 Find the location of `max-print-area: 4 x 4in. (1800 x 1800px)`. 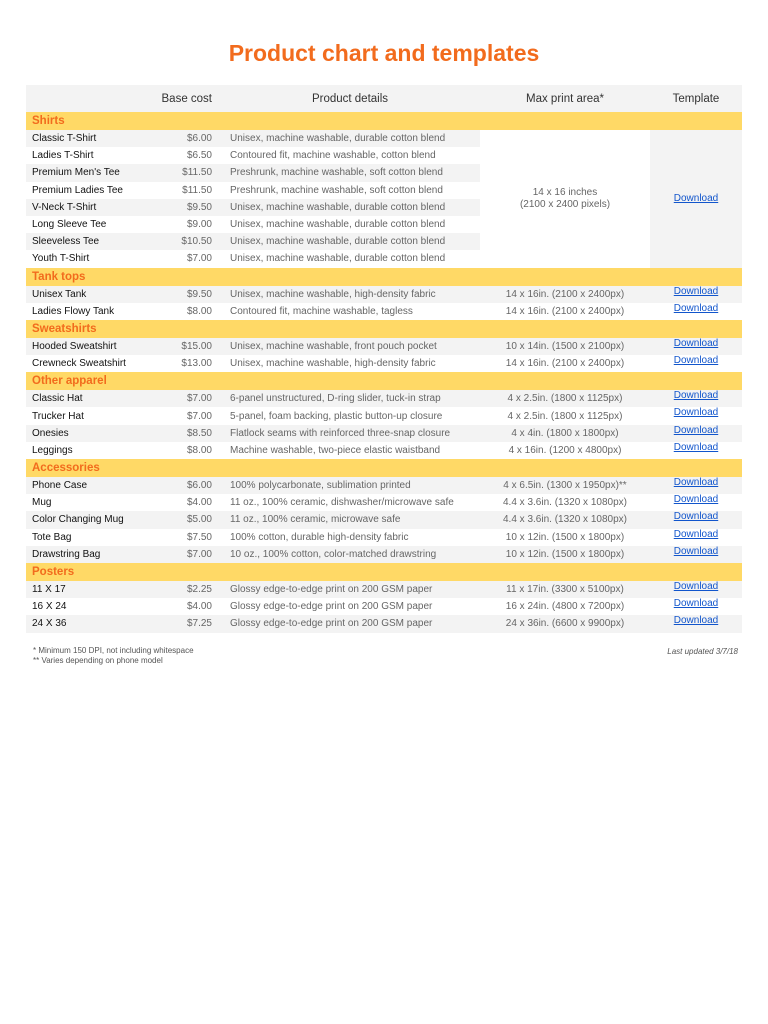

max-print-area: 4 x 4in. (1800 x 1800px) is located at coordinates (565, 433).